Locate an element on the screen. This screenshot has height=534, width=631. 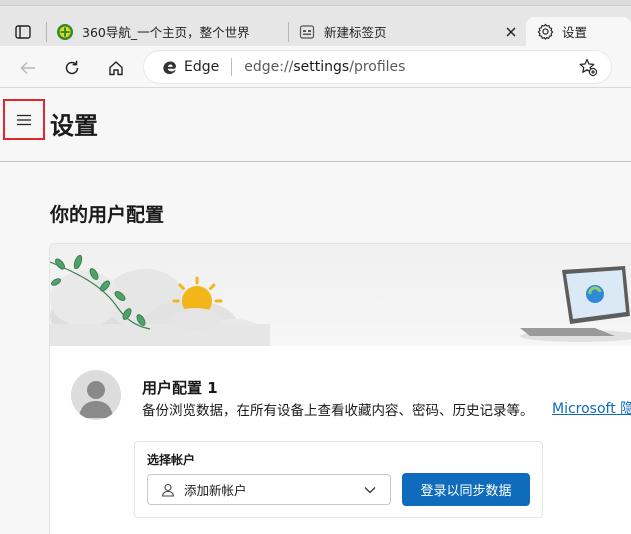
close-tab-button is located at coordinates (511, 32).